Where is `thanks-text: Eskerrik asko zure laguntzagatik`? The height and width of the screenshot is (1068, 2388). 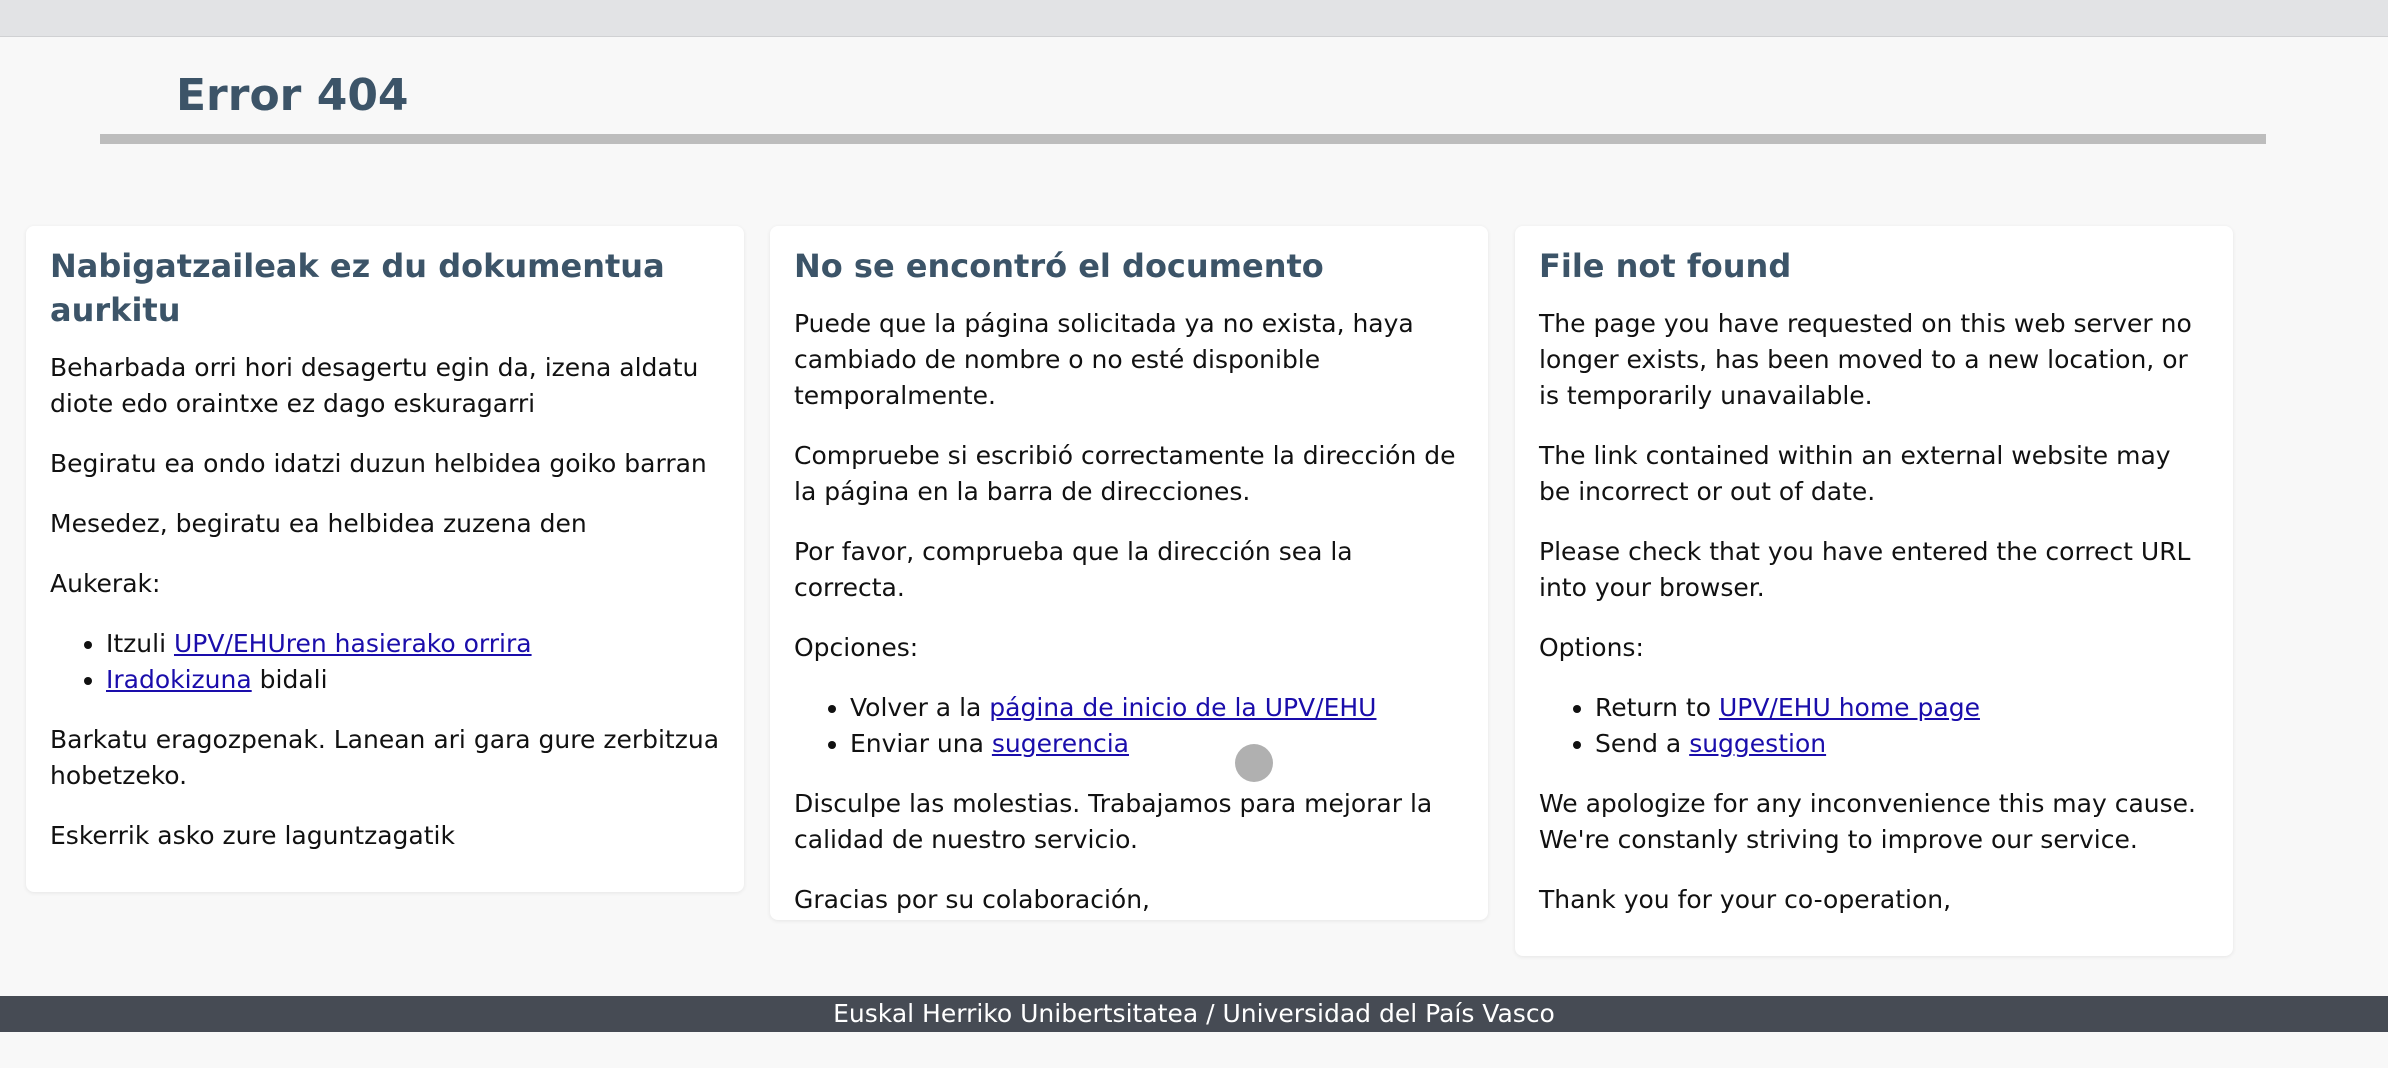 thanks-text: Eskerrik asko zure laguntzagatik is located at coordinates (252, 835).